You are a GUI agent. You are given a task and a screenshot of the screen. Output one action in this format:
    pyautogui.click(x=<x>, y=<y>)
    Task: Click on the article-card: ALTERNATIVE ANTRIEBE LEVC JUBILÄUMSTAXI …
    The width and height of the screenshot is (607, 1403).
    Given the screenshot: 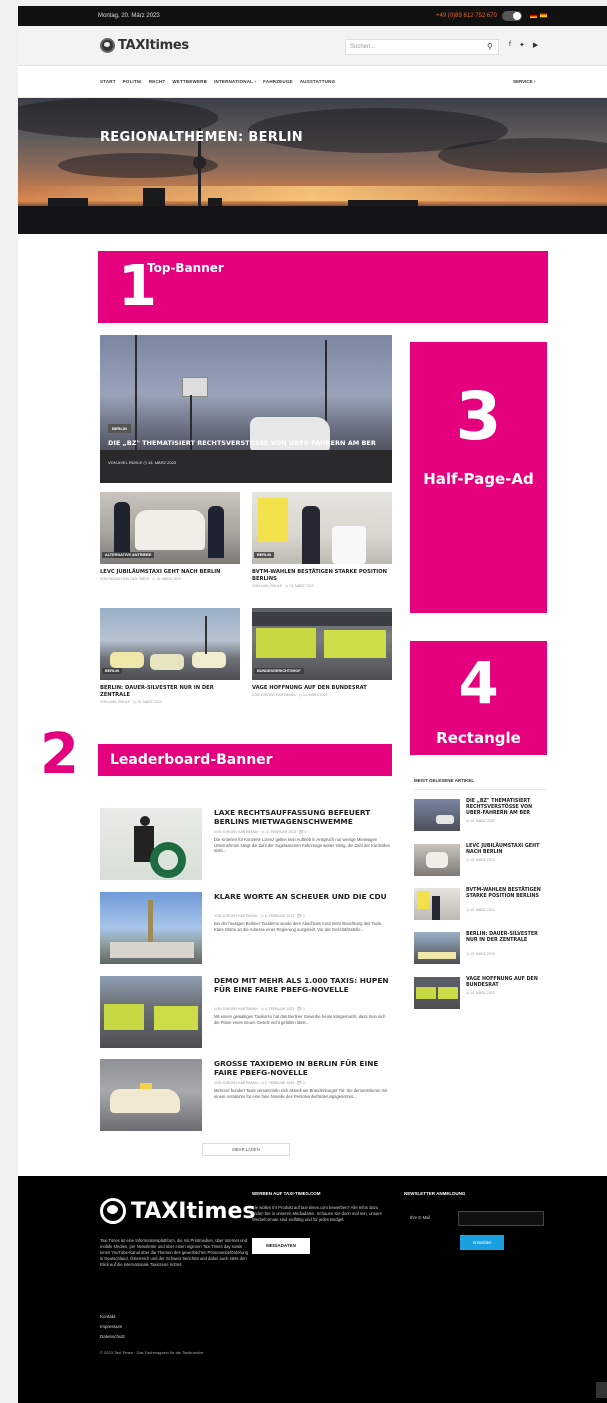 What is the action you would take?
    pyautogui.click(x=170, y=536)
    